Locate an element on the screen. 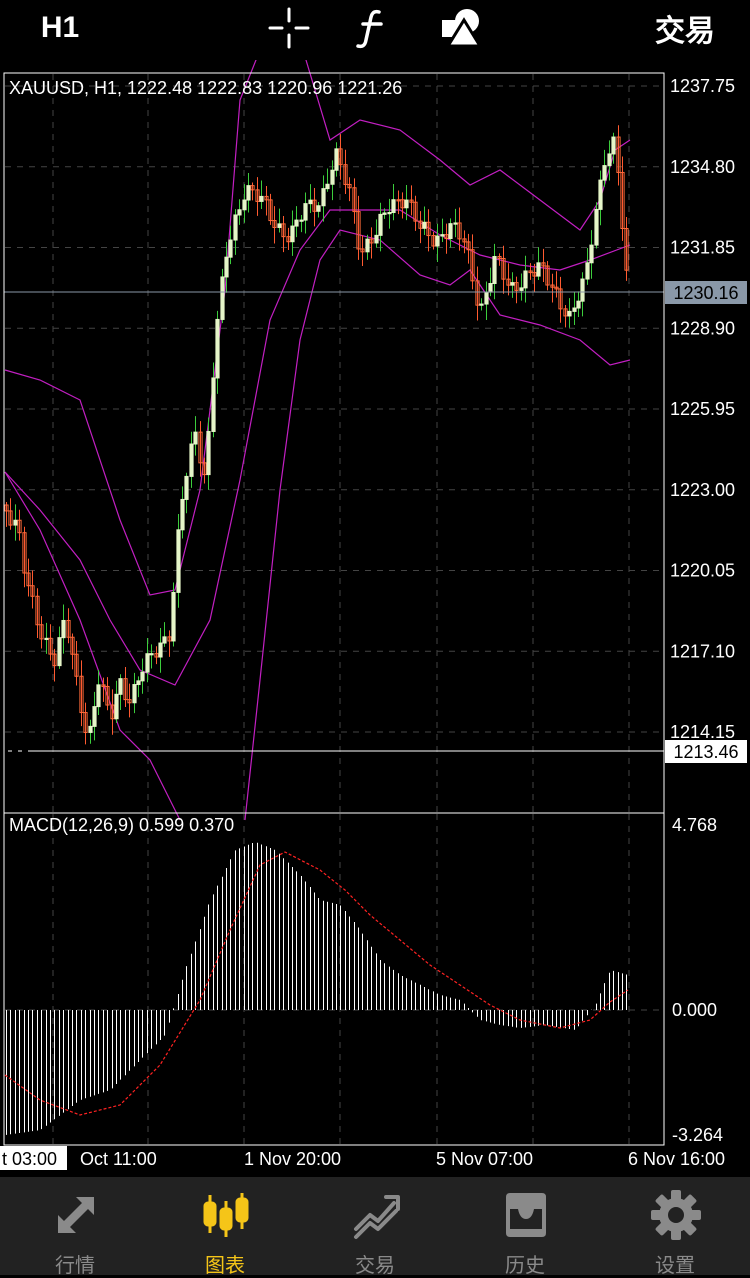  price-tick-label: 1234.80 is located at coordinates (702, 167).